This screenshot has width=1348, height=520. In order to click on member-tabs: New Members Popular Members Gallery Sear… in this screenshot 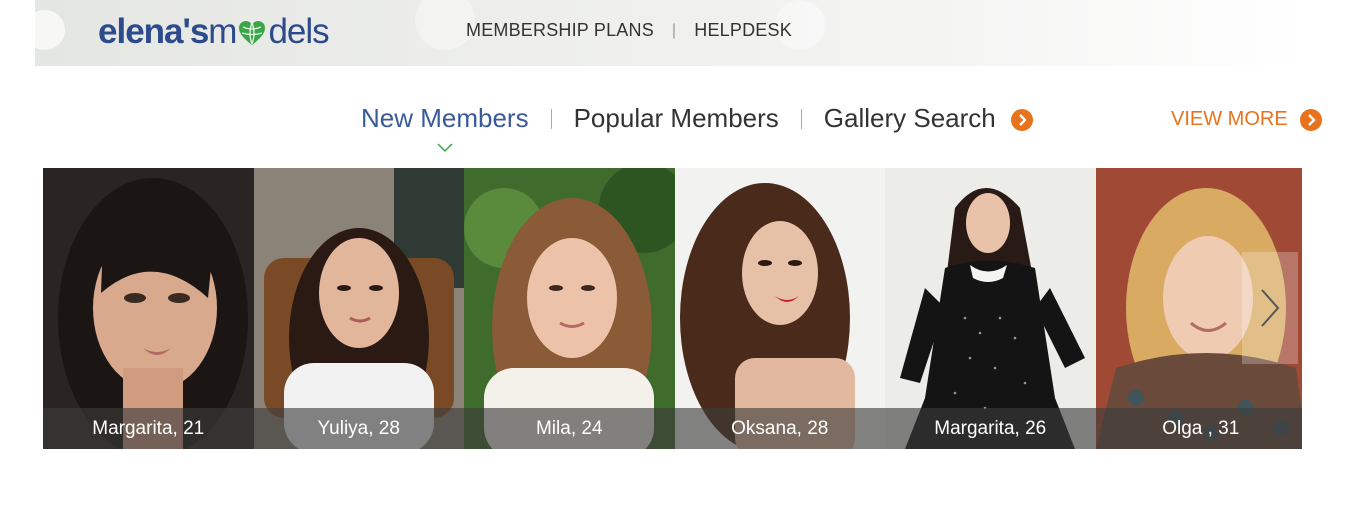, I will do `click(697, 128)`.